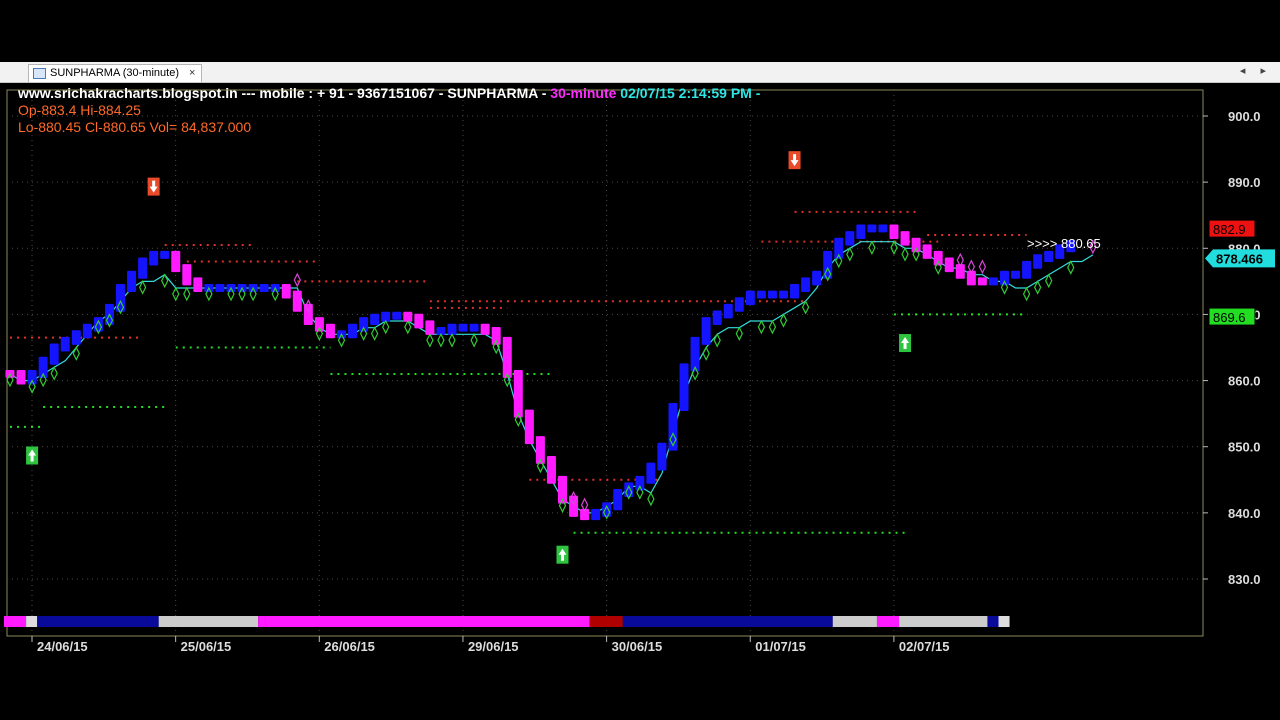 This screenshot has width=1280, height=720. I want to click on tab-bar: SUNPHARMA (30-minute) × ◂ ▸, so click(640, 72).